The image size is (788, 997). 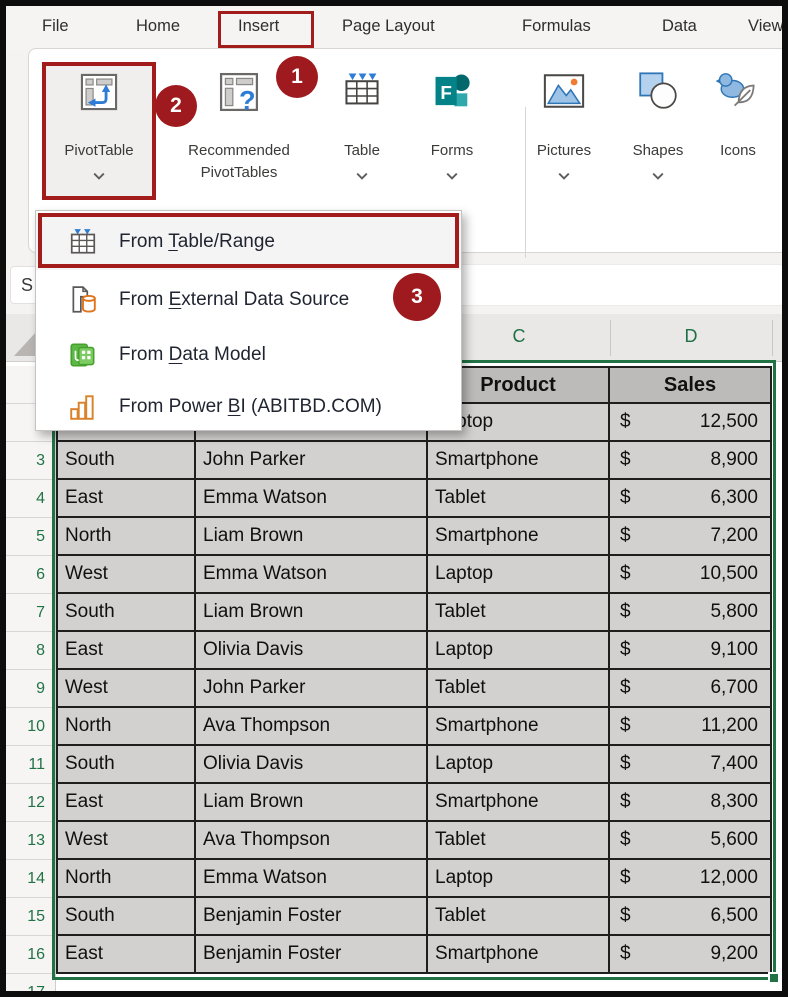 I want to click on tab-file: File, so click(x=55, y=26).